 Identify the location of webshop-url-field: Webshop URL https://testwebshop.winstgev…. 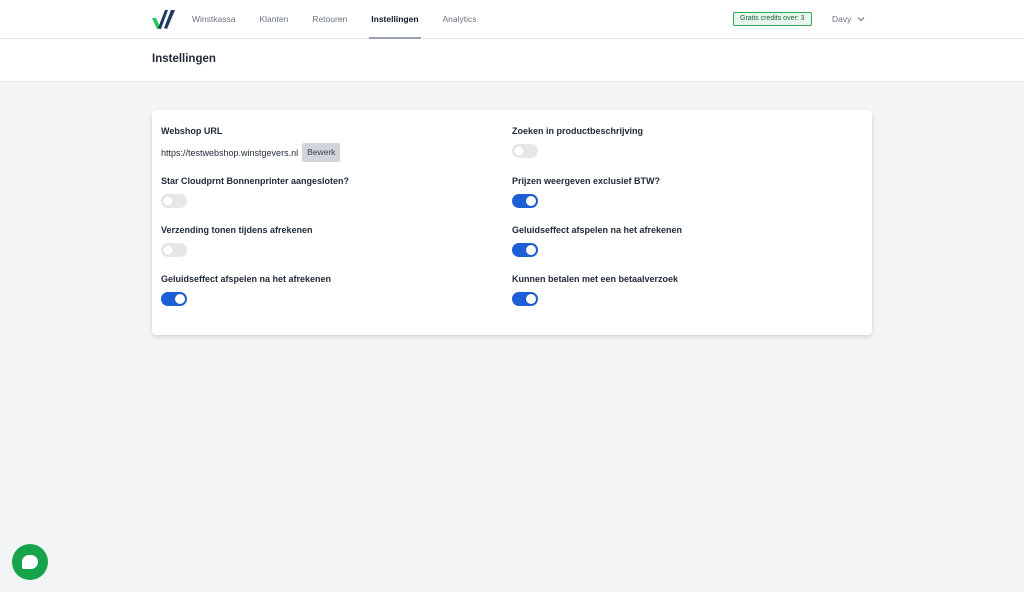
(251, 144).